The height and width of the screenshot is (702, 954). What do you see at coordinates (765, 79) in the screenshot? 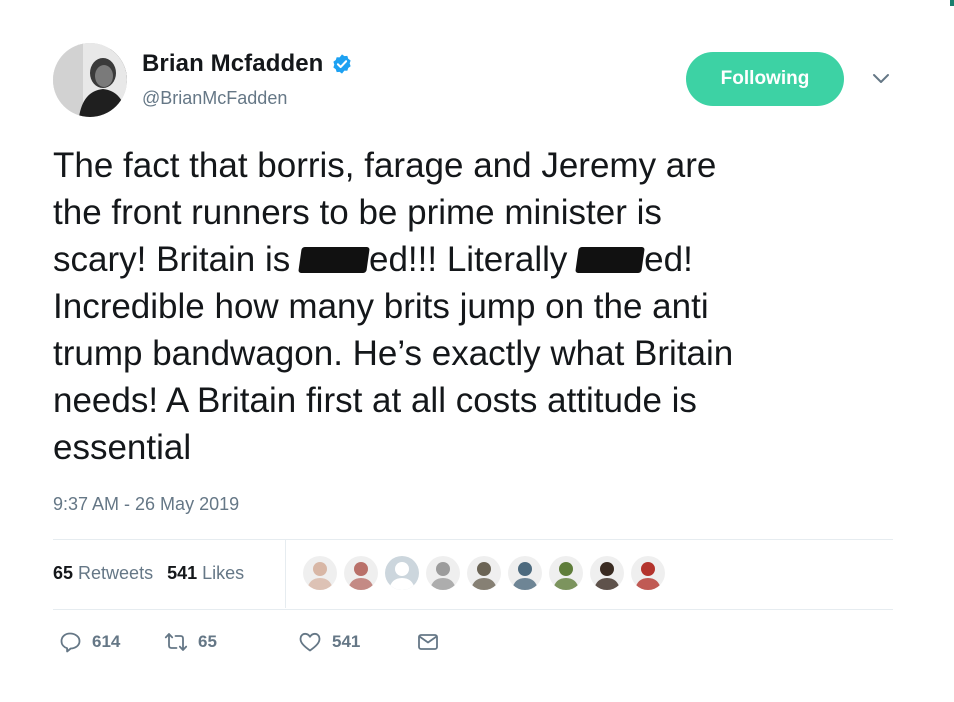
I see `following-button: Following` at bounding box center [765, 79].